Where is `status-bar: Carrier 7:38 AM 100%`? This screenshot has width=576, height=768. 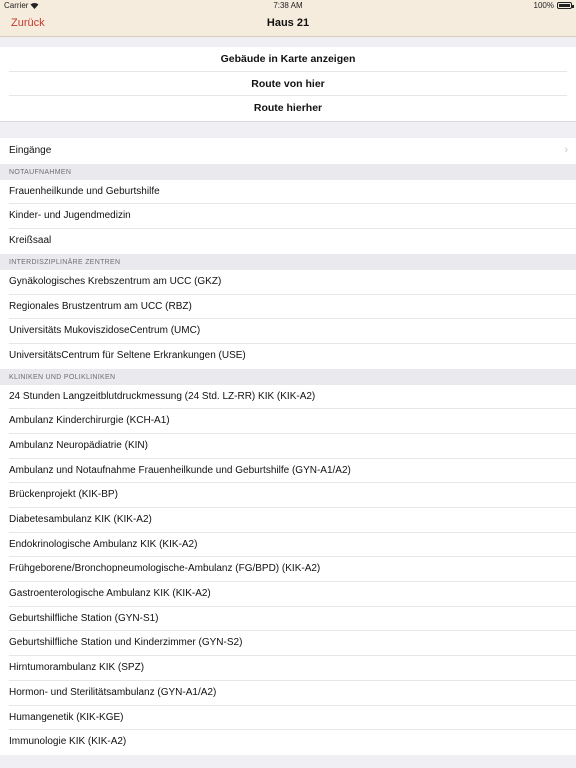 status-bar: Carrier 7:38 AM 100% is located at coordinates (288, 6).